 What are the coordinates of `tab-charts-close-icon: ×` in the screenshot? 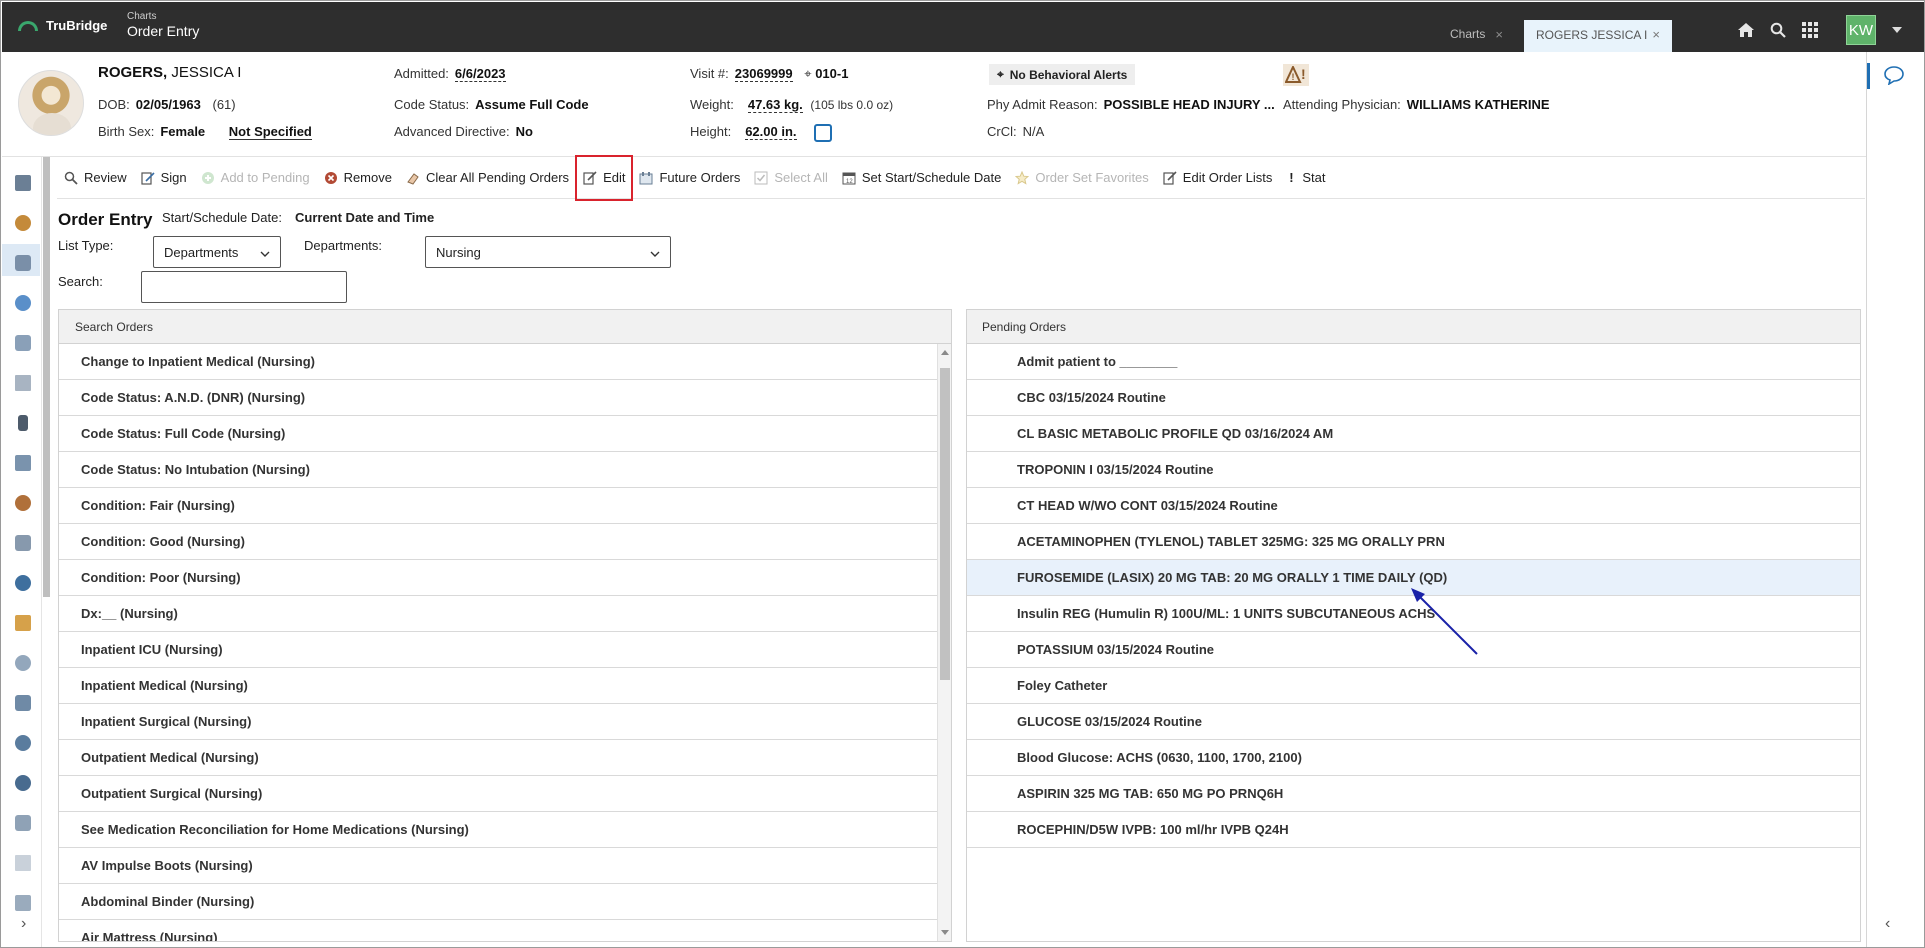 It's located at (1499, 34).